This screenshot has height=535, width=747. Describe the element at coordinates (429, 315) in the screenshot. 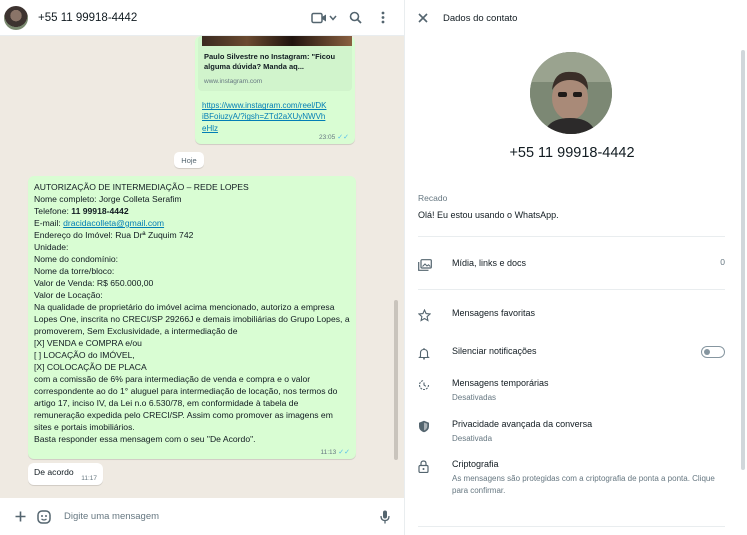

I see `star-icon` at that location.